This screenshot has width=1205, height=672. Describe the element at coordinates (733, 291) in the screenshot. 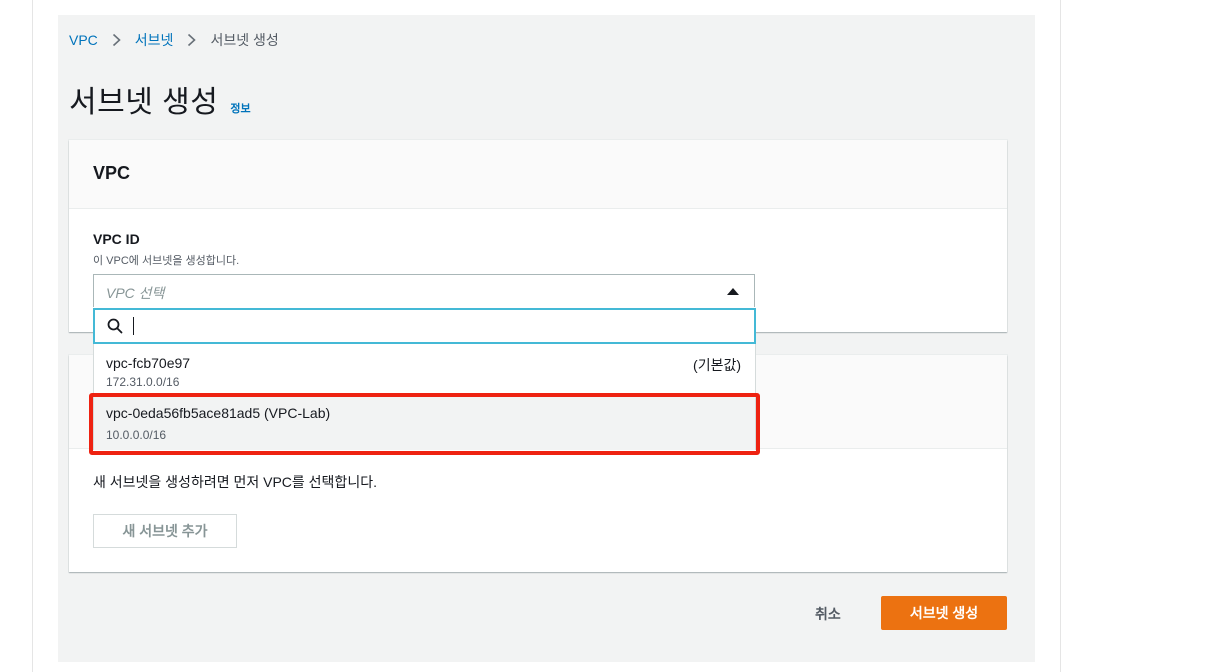

I see `caret-up-icon` at that location.